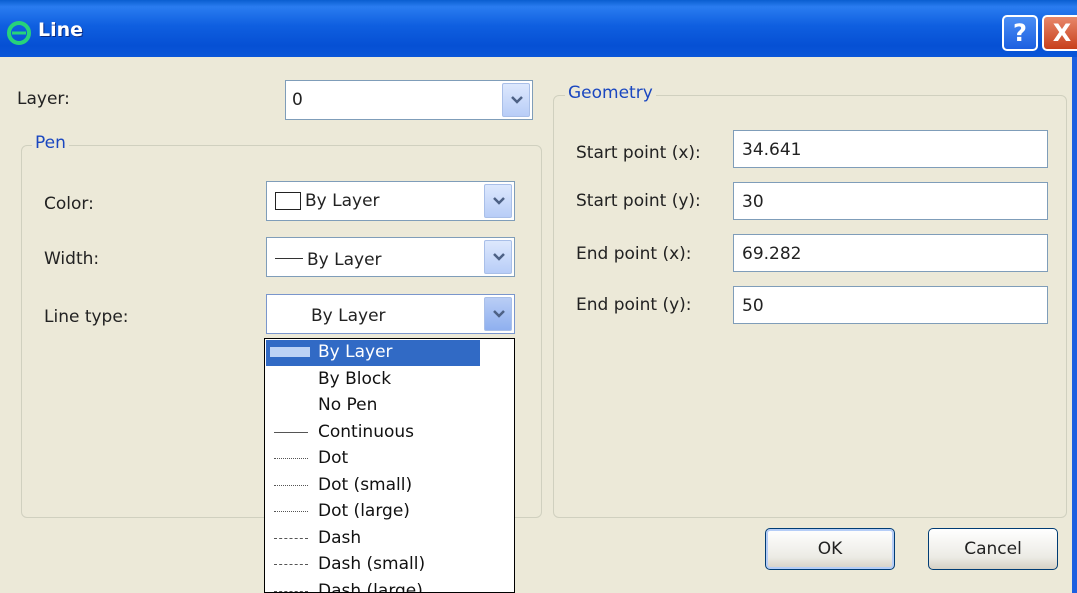 The image size is (1077, 593). Describe the element at coordinates (72, 259) in the screenshot. I see `width-label: Width:` at that location.